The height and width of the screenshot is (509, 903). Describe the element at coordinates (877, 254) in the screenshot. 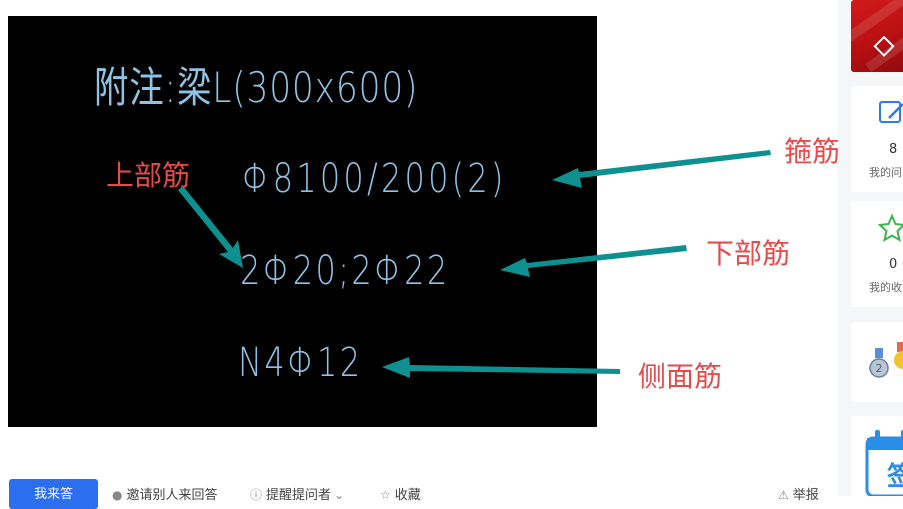

I see `my-favorites-card: 0 我的收` at that location.